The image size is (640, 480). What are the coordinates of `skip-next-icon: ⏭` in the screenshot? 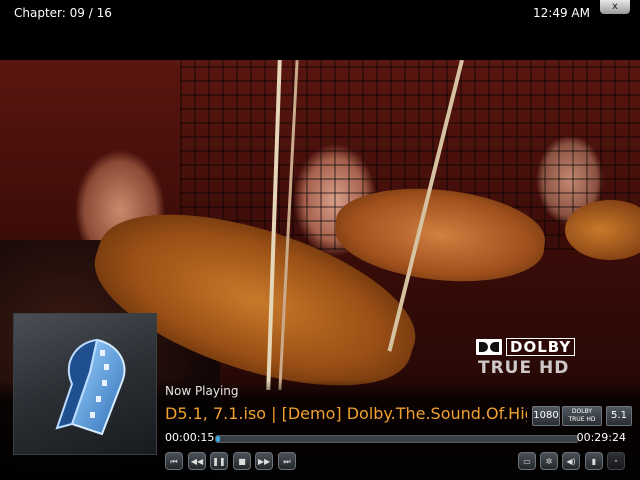 It's located at (287, 461).